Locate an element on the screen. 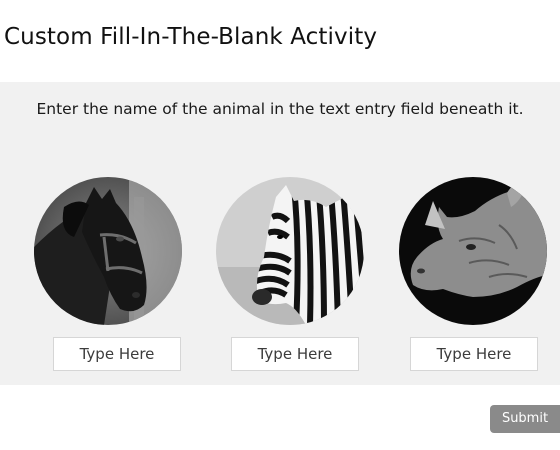 This screenshot has width=560, height=450. submit-button: Submit is located at coordinates (525, 419).